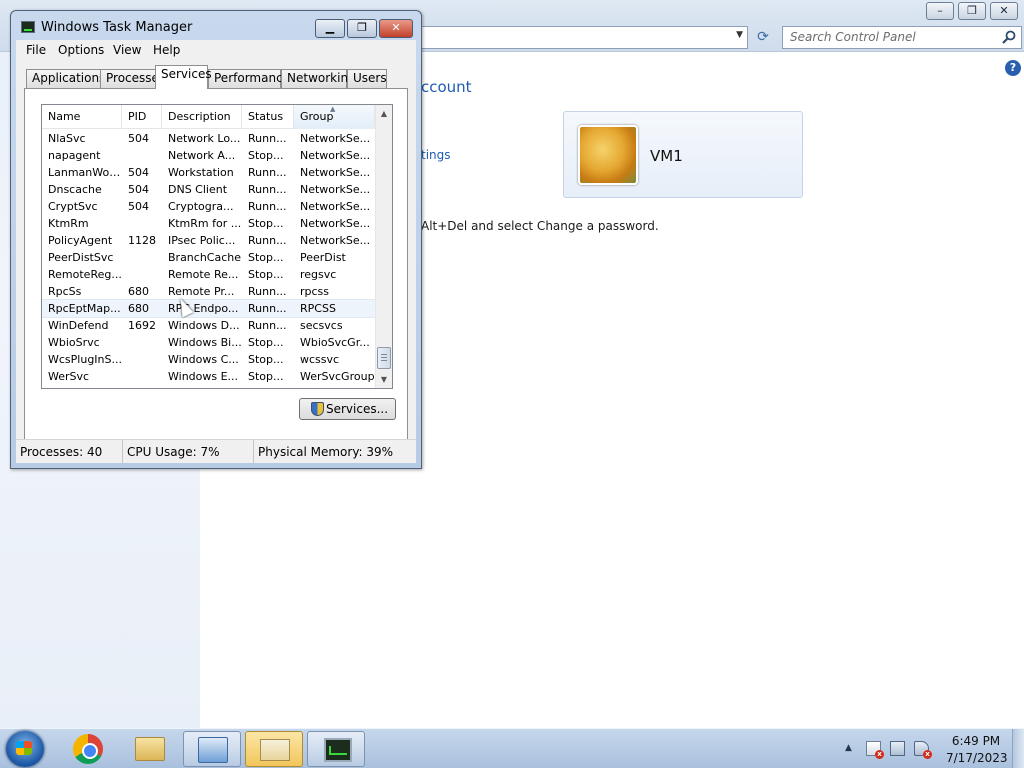 The image size is (1024, 768). What do you see at coordinates (446, 87) in the screenshot?
I see `page-heading: ccount` at bounding box center [446, 87].